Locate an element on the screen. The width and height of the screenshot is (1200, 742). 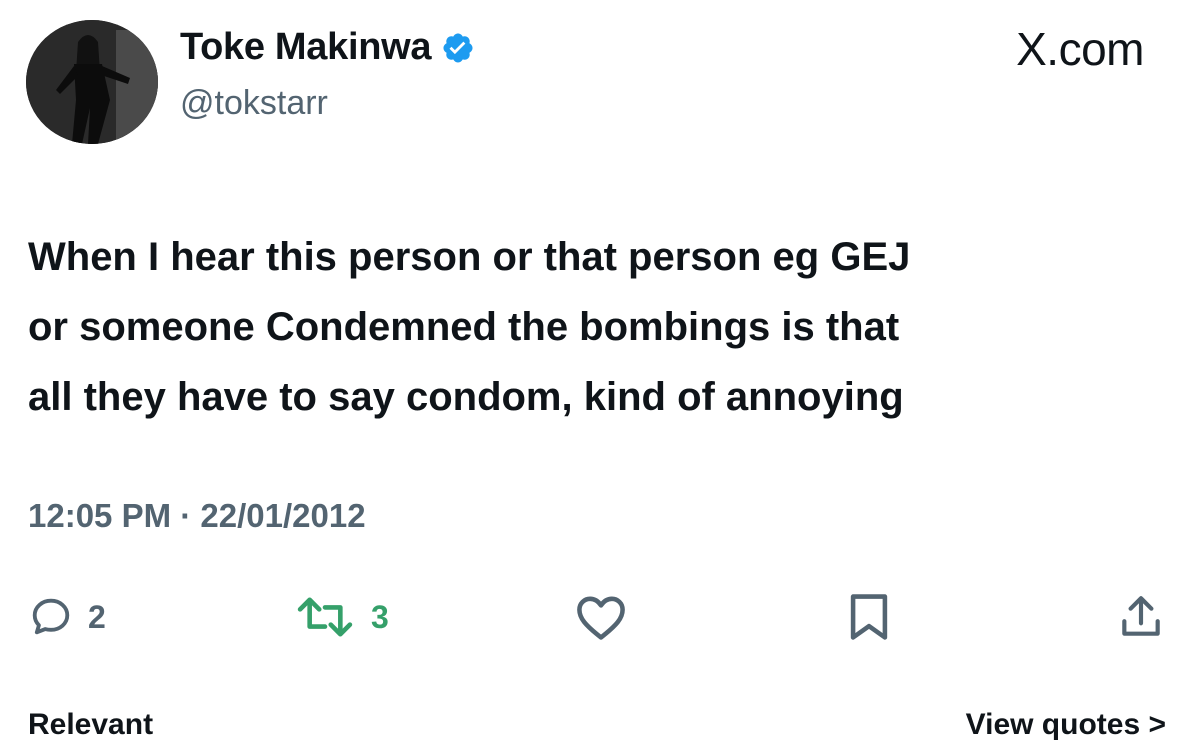
retweet-button: 3 is located at coordinates (341, 617).